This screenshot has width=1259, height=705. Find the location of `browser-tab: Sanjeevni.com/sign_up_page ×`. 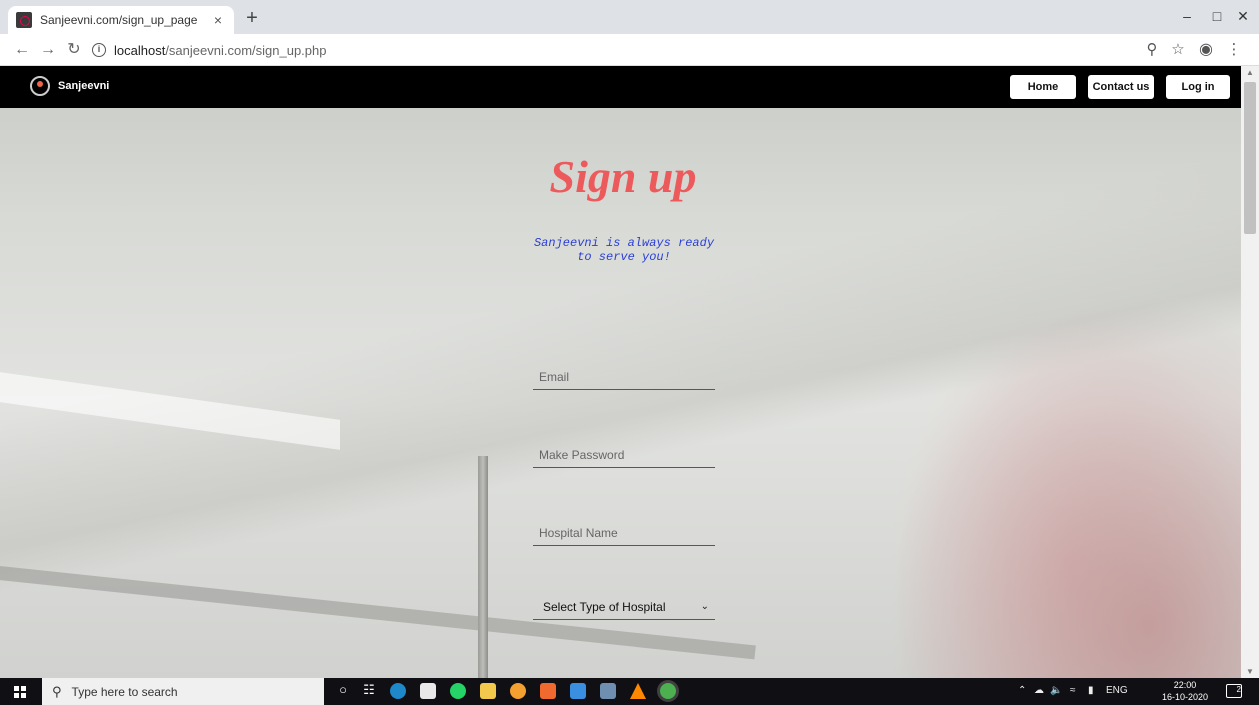

browser-tab: Sanjeevni.com/sign_up_page × is located at coordinates (121, 20).